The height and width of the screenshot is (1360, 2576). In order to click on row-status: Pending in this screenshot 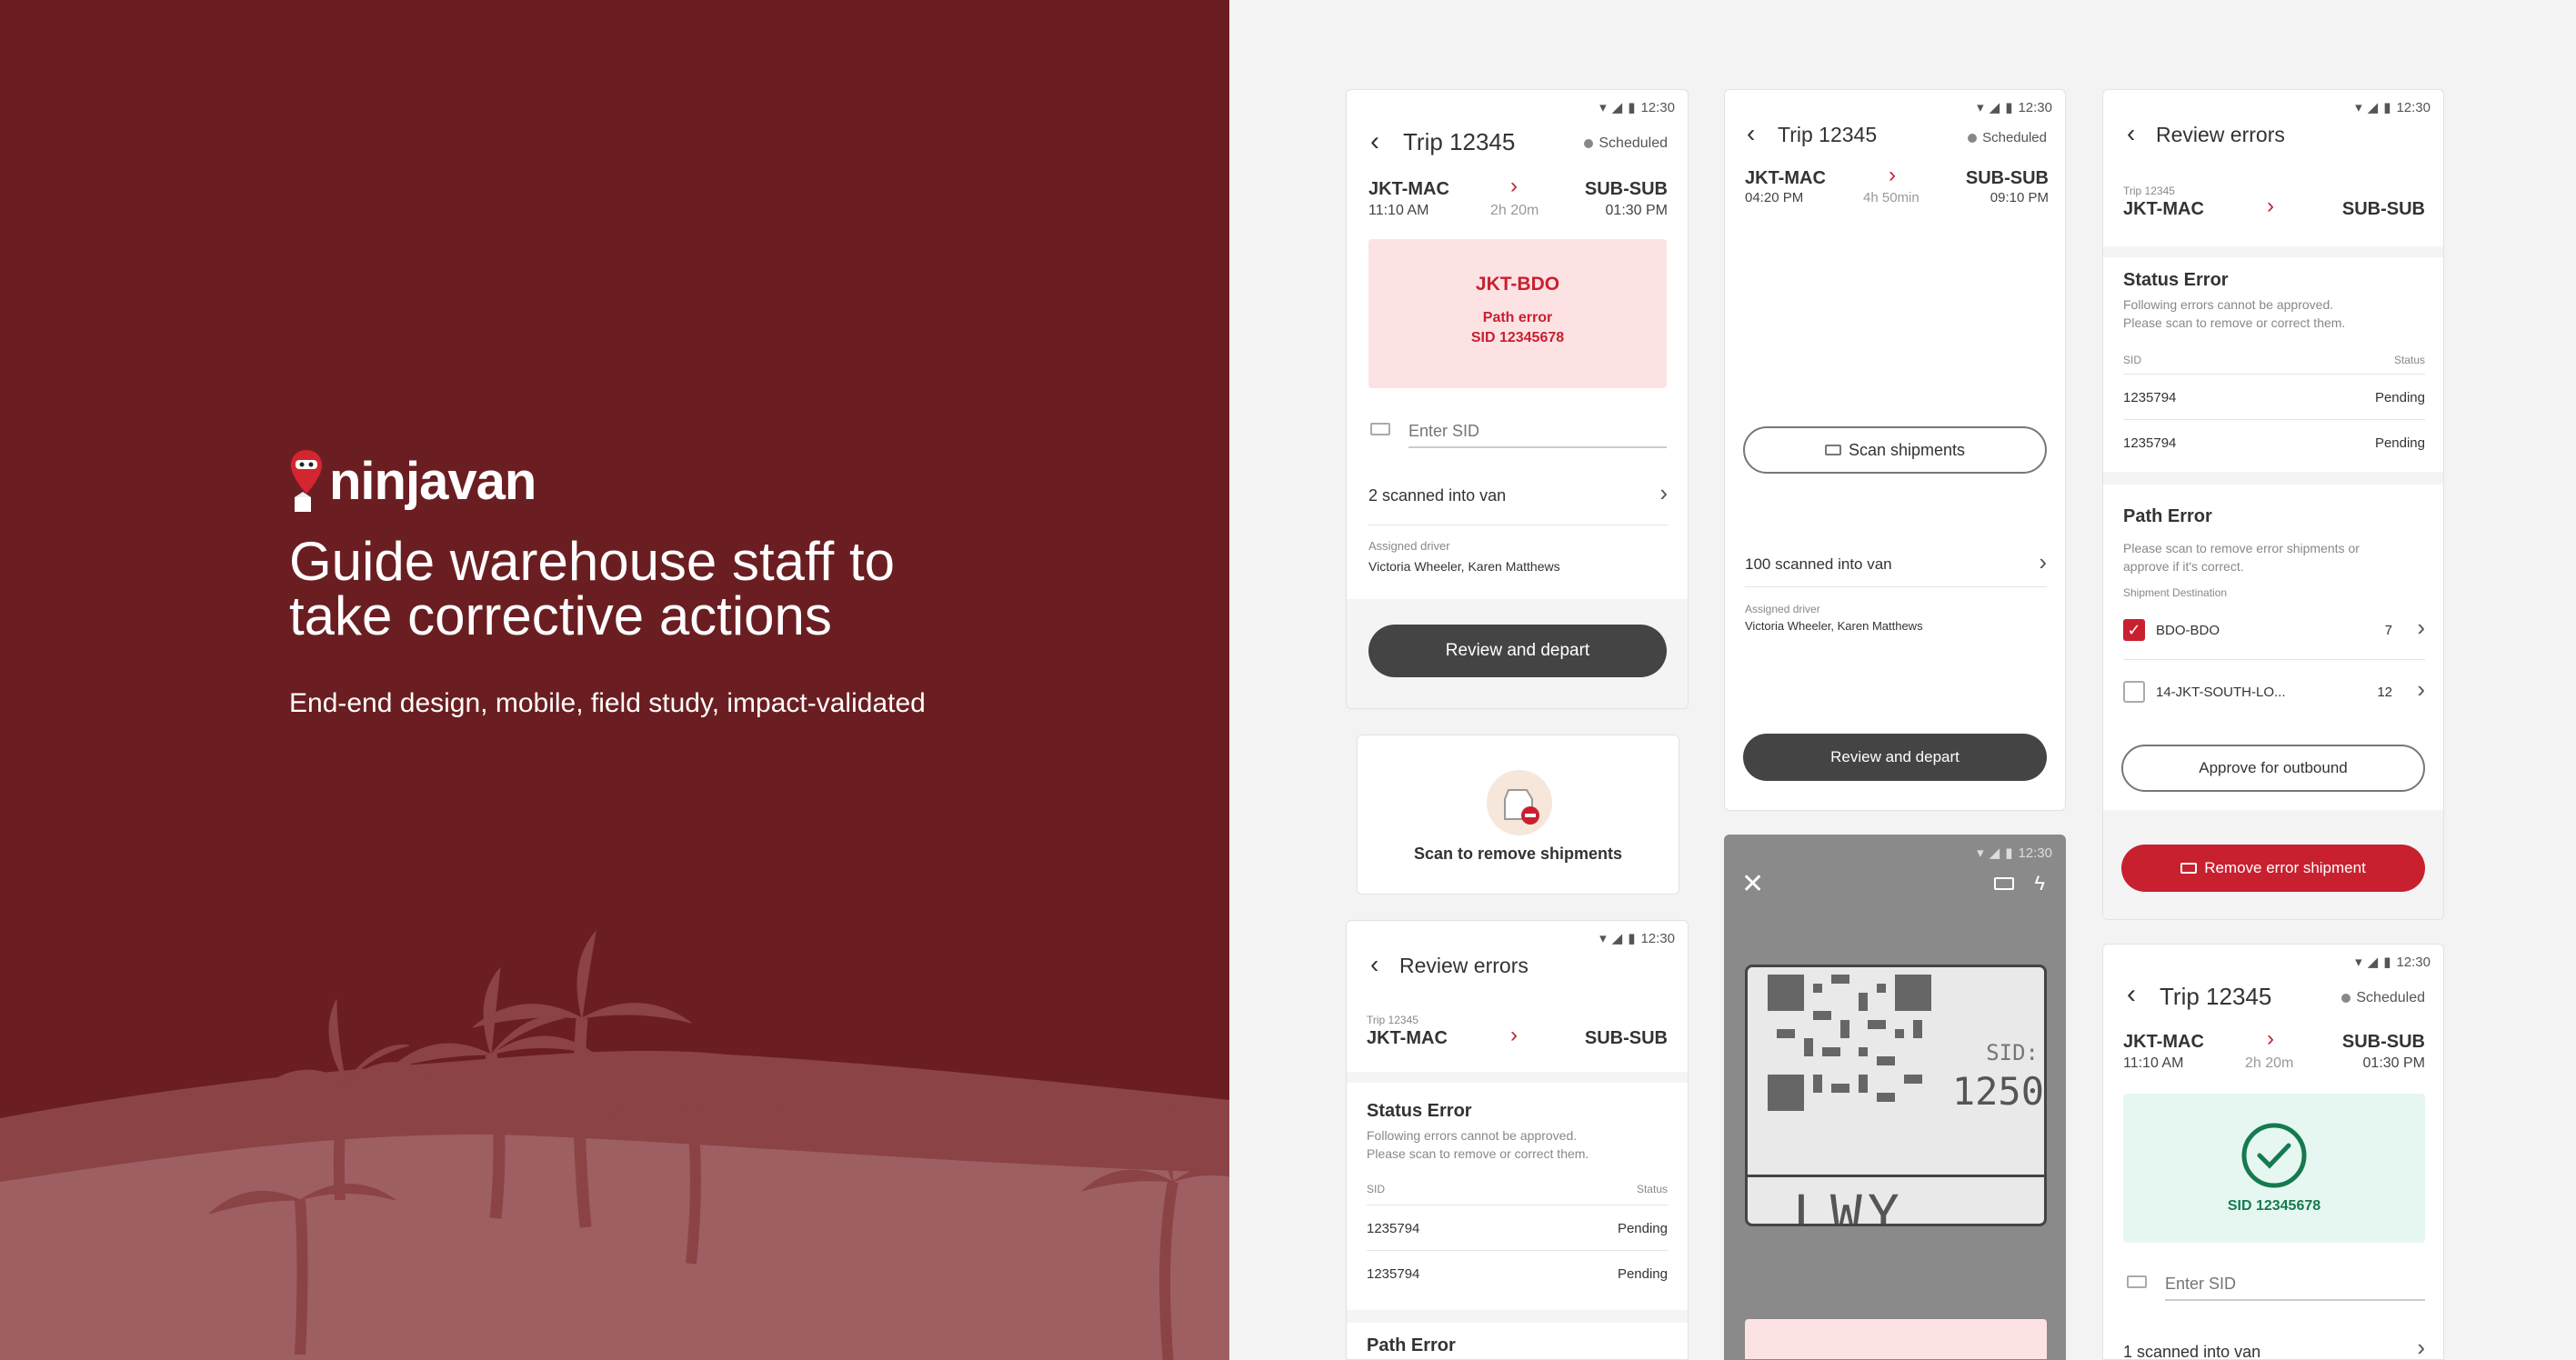, I will do `click(2399, 443)`.